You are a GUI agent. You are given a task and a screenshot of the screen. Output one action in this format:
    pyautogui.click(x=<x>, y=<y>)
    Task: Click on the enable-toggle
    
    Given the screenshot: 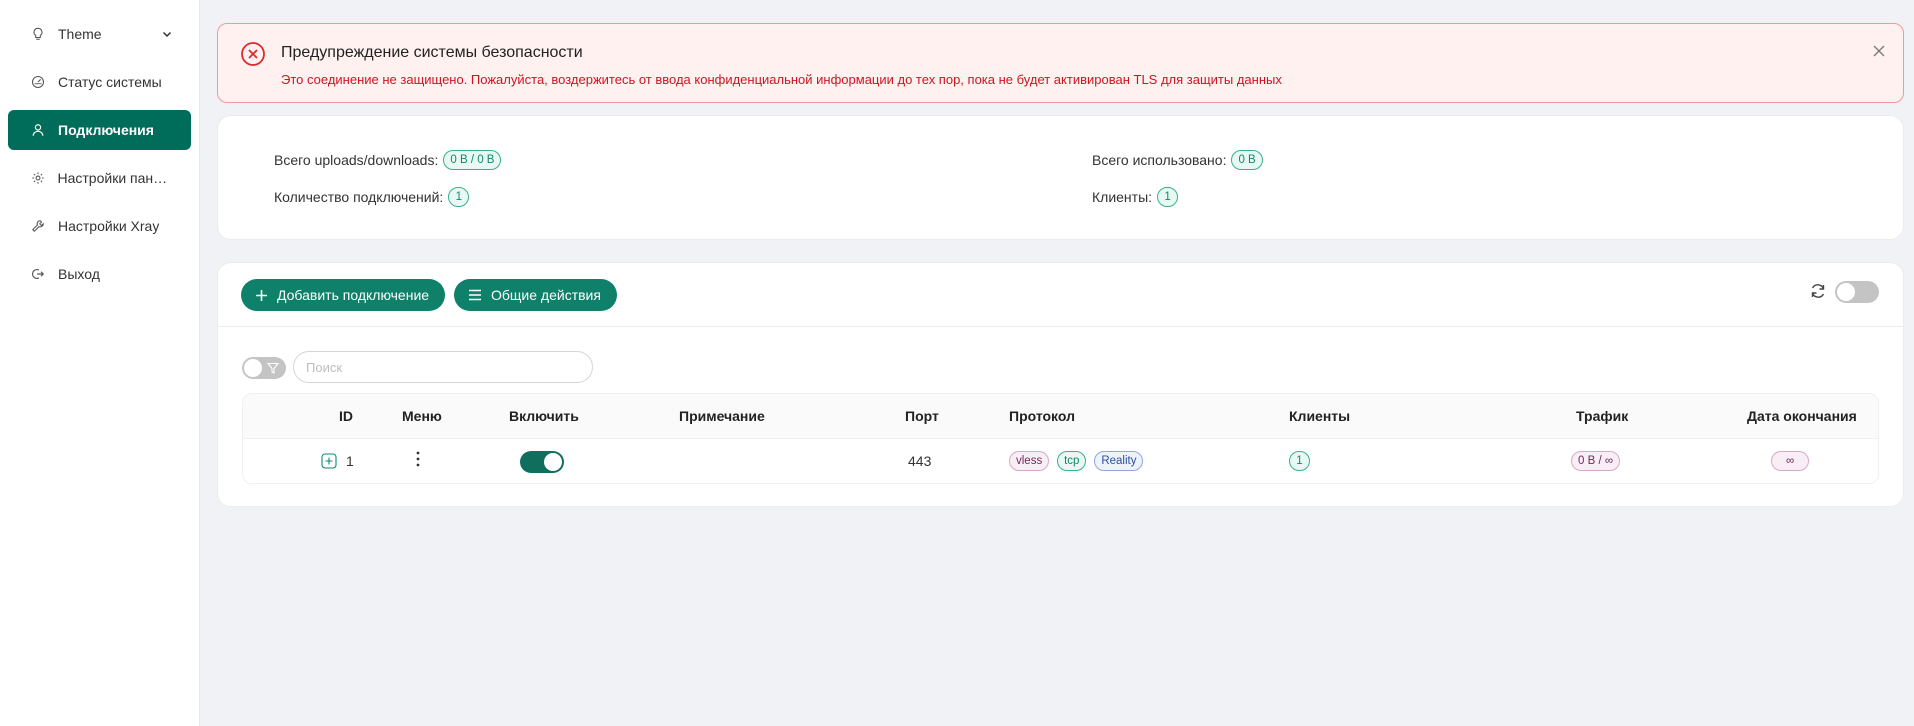 What is the action you would take?
    pyautogui.click(x=542, y=462)
    